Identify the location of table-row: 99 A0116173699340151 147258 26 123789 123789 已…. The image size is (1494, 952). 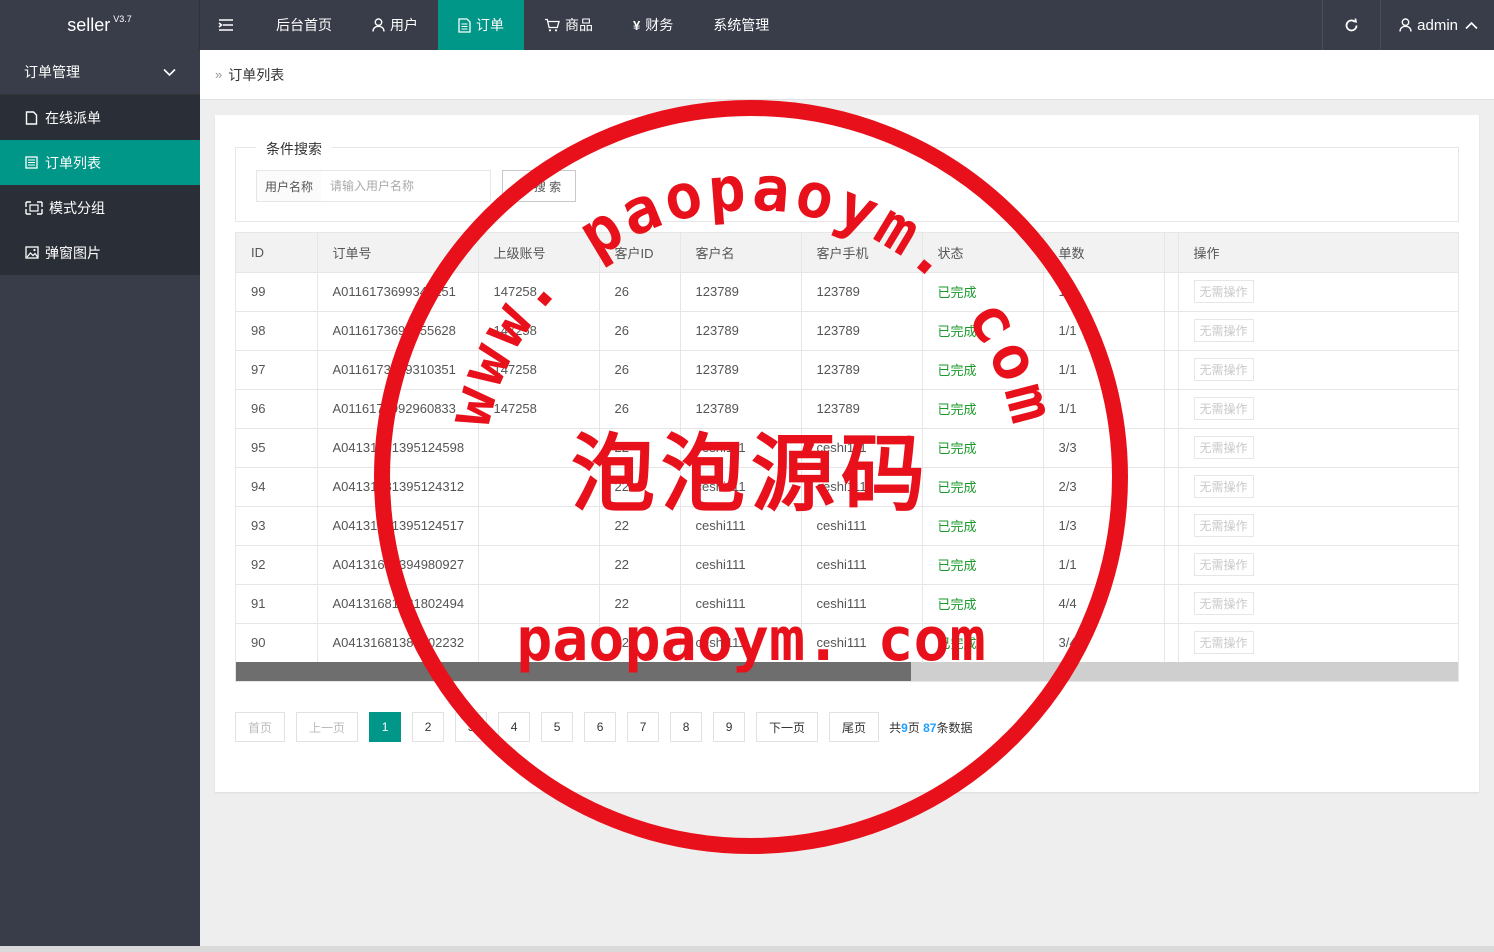
(847, 292).